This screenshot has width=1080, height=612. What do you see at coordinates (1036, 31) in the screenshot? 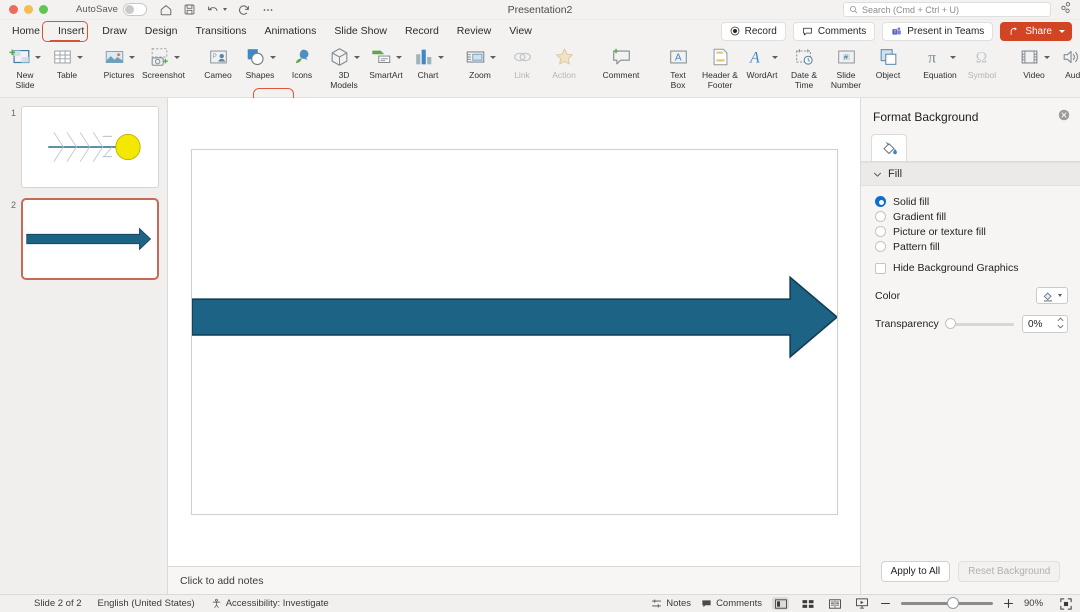
I see `share-button: Share` at bounding box center [1036, 31].